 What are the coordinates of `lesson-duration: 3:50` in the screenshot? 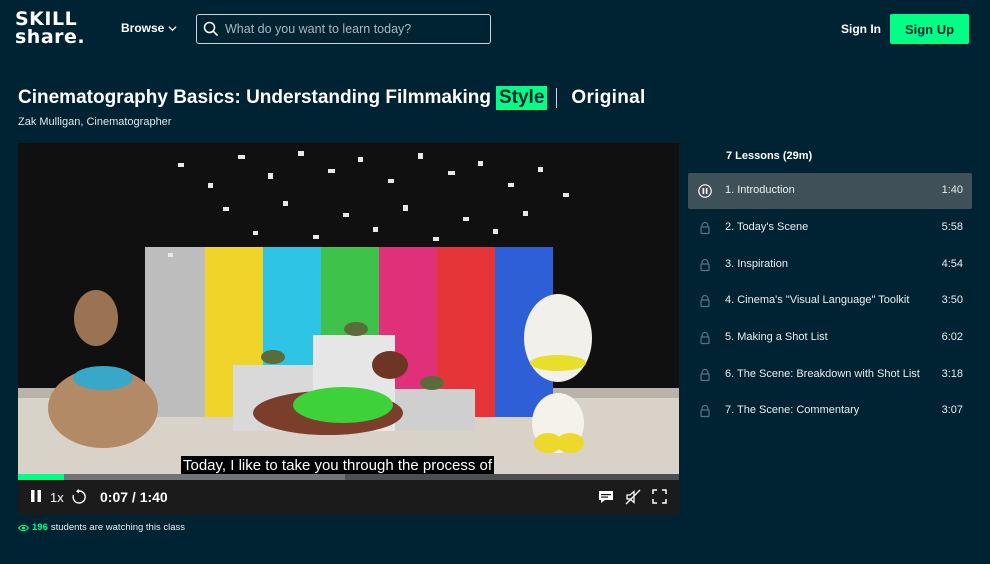 It's located at (952, 300).